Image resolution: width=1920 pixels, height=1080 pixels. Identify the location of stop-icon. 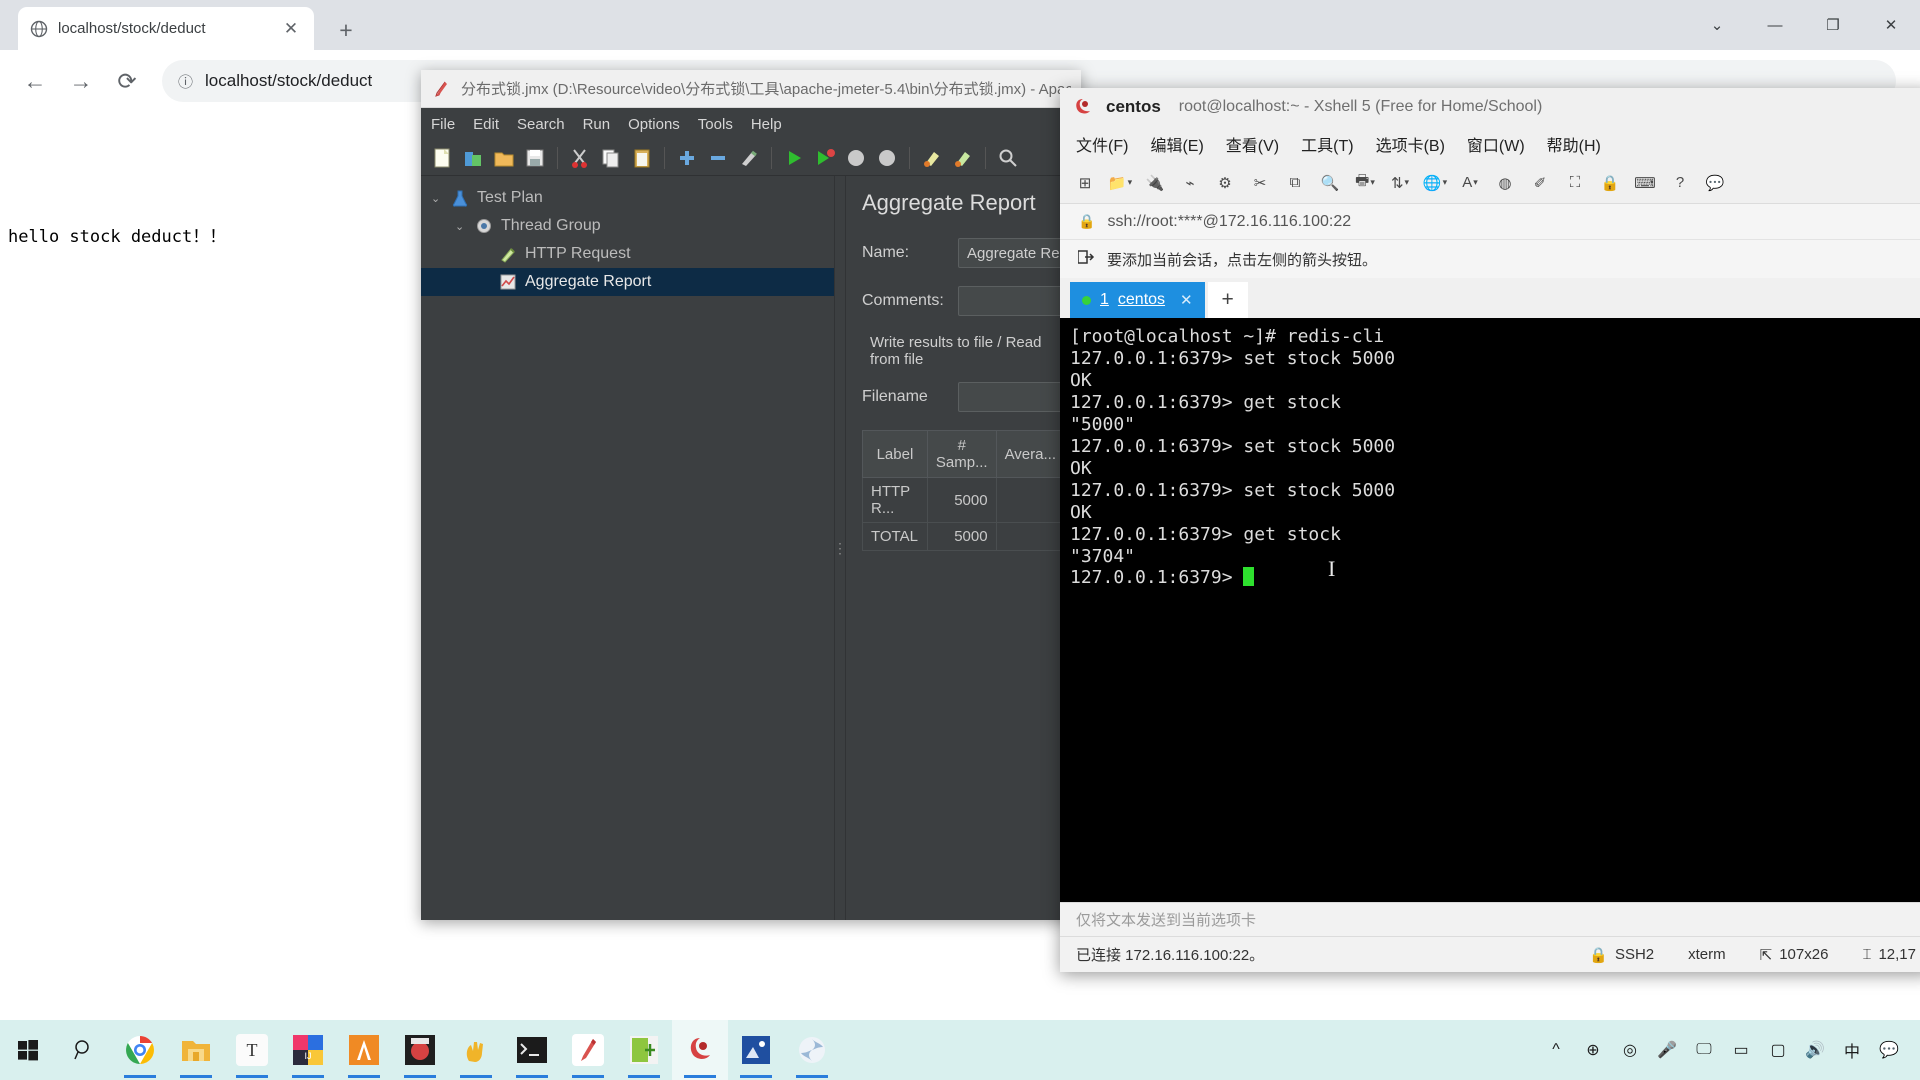
(856, 158).